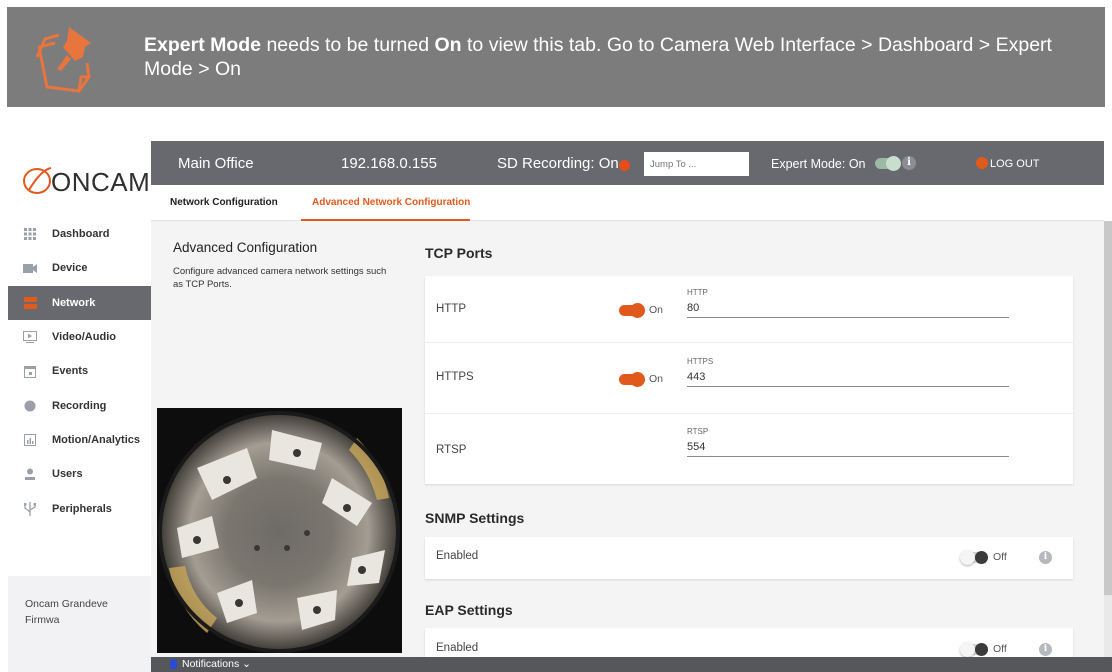 The image size is (1112, 672). I want to click on jump-to-input, so click(696, 164).